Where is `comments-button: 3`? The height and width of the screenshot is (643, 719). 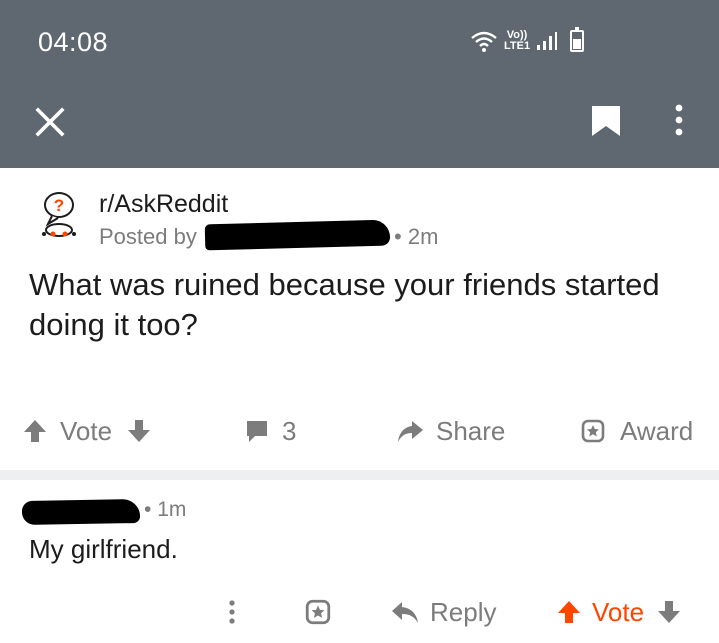
comments-button: 3 is located at coordinates (270, 431).